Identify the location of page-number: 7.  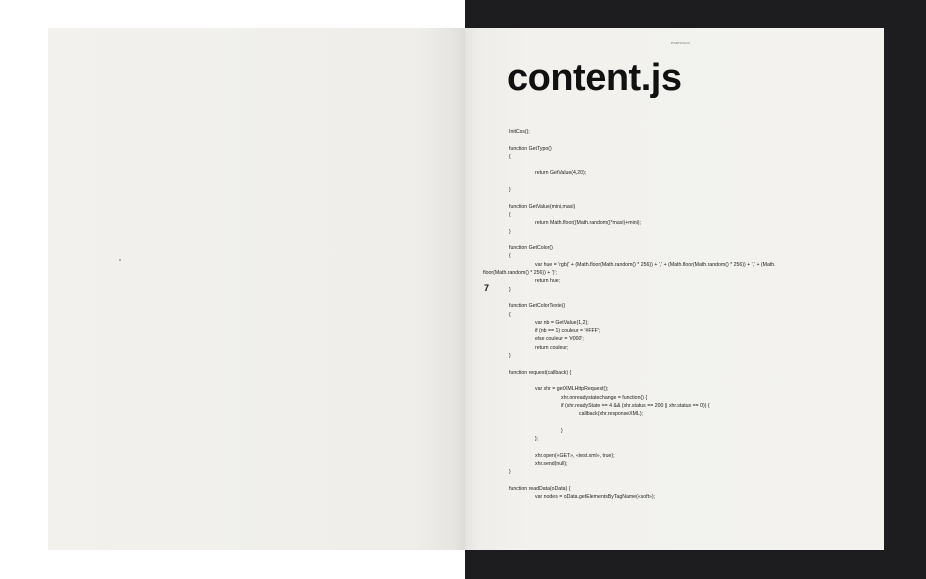
(487, 288).